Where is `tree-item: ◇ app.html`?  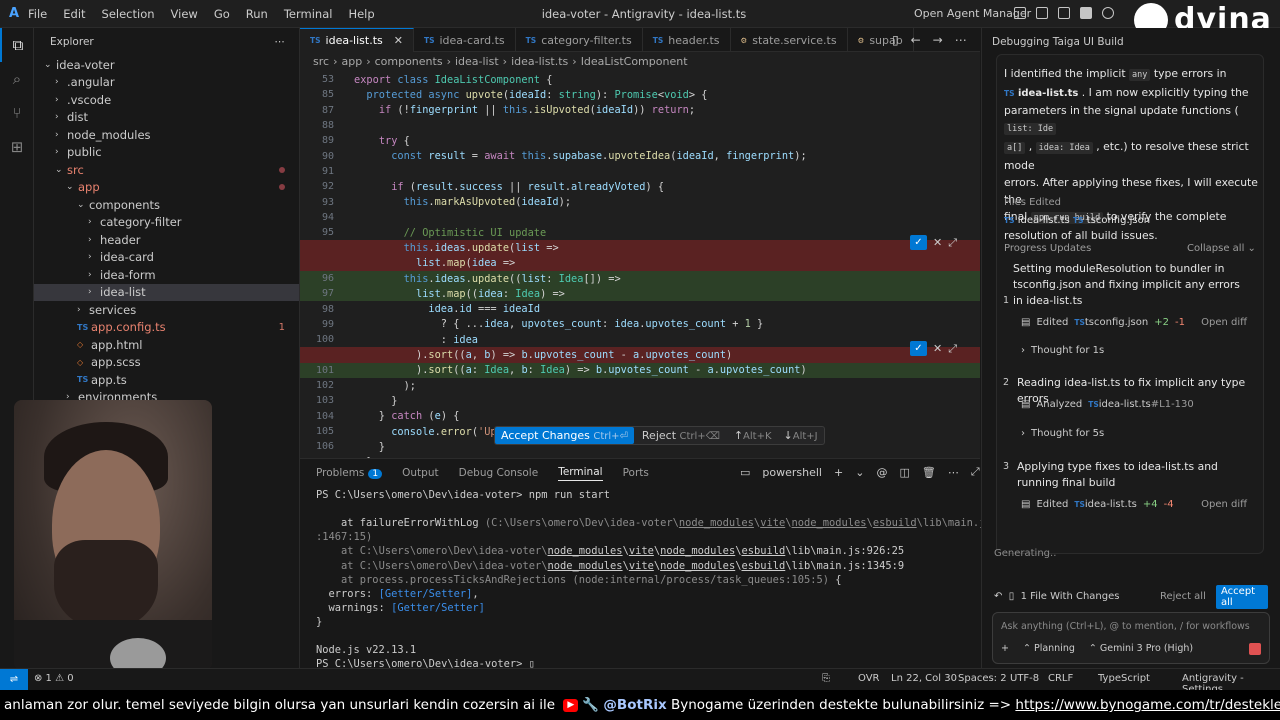
tree-item: ◇ app.html is located at coordinates (166, 345).